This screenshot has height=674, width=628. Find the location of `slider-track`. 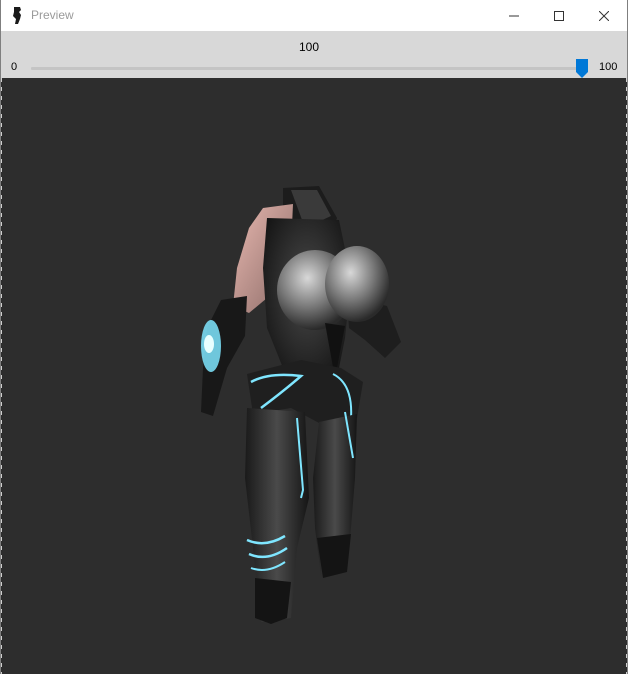

slider-track is located at coordinates (309, 68).